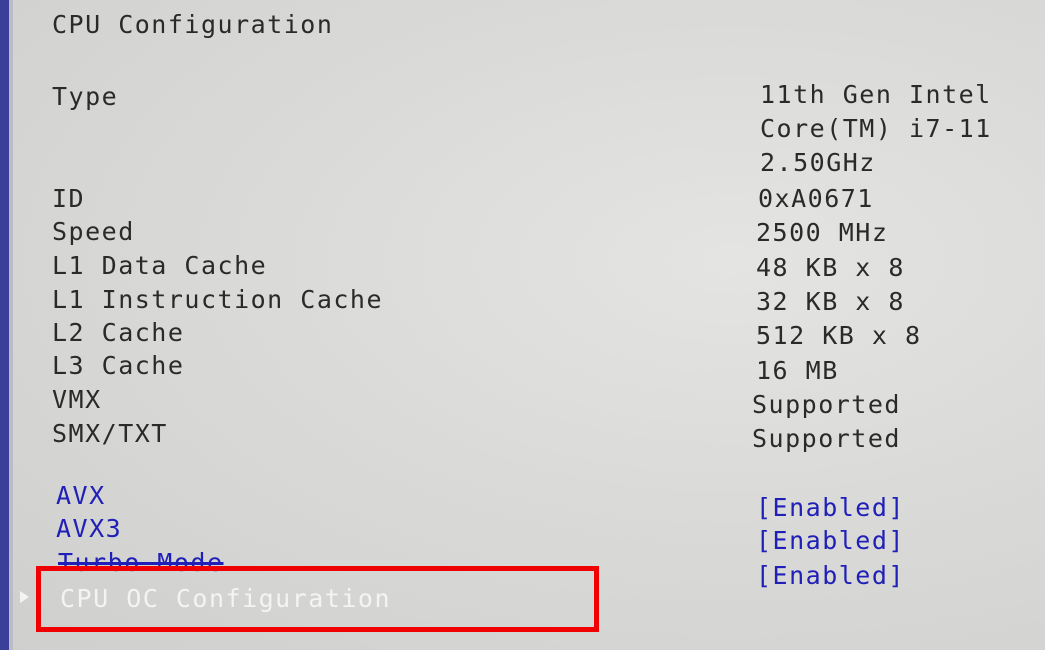 The image size is (1045, 650). What do you see at coordinates (160, 265) in the screenshot?
I see `info-label-l1-data-cache: L1 Data Cache` at bounding box center [160, 265].